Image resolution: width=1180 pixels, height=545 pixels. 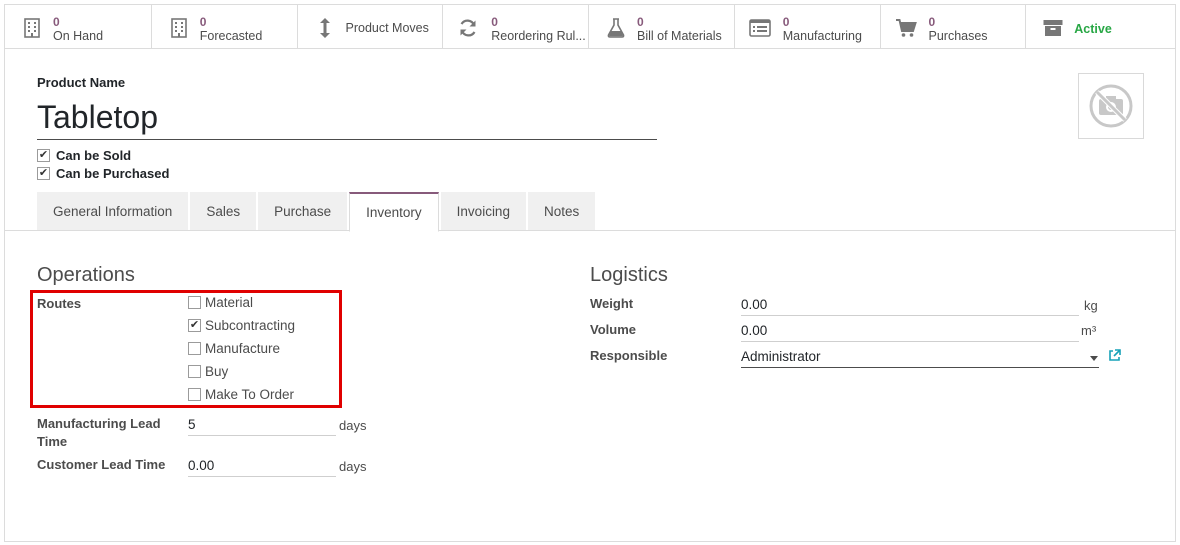 What do you see at coordinates (1053, 28) in the screenshot?
I see `archive-icon` at bounding box center [1053, 28].